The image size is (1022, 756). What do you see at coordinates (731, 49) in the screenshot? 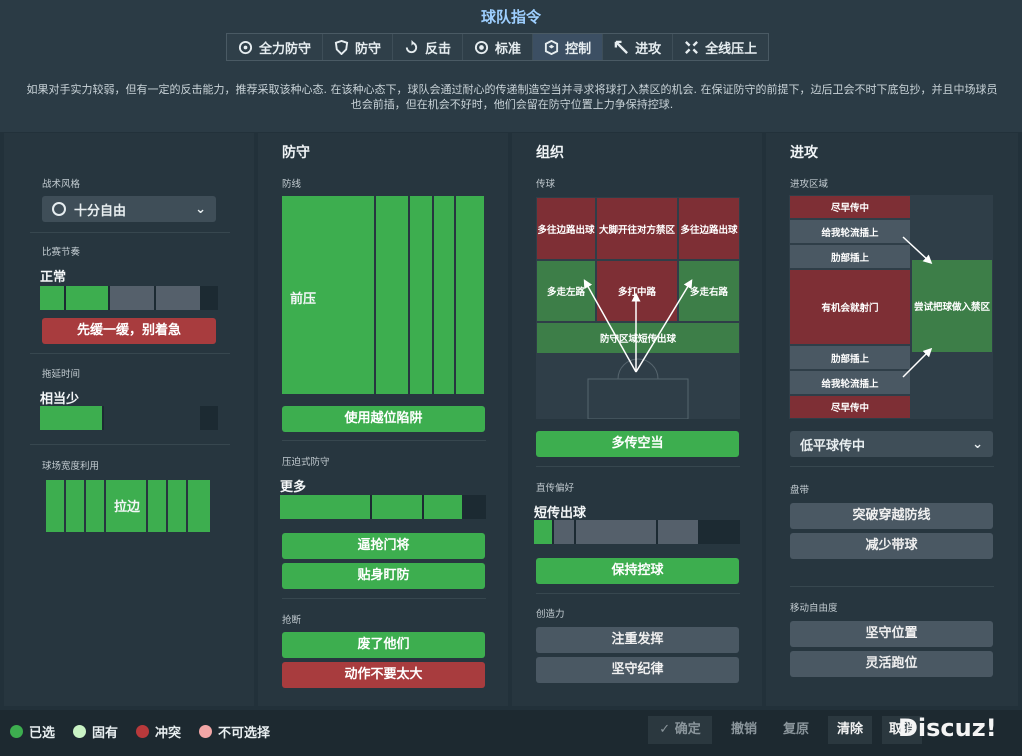
I see `tab-label: 全线压上` at bounding box center [731, 49].